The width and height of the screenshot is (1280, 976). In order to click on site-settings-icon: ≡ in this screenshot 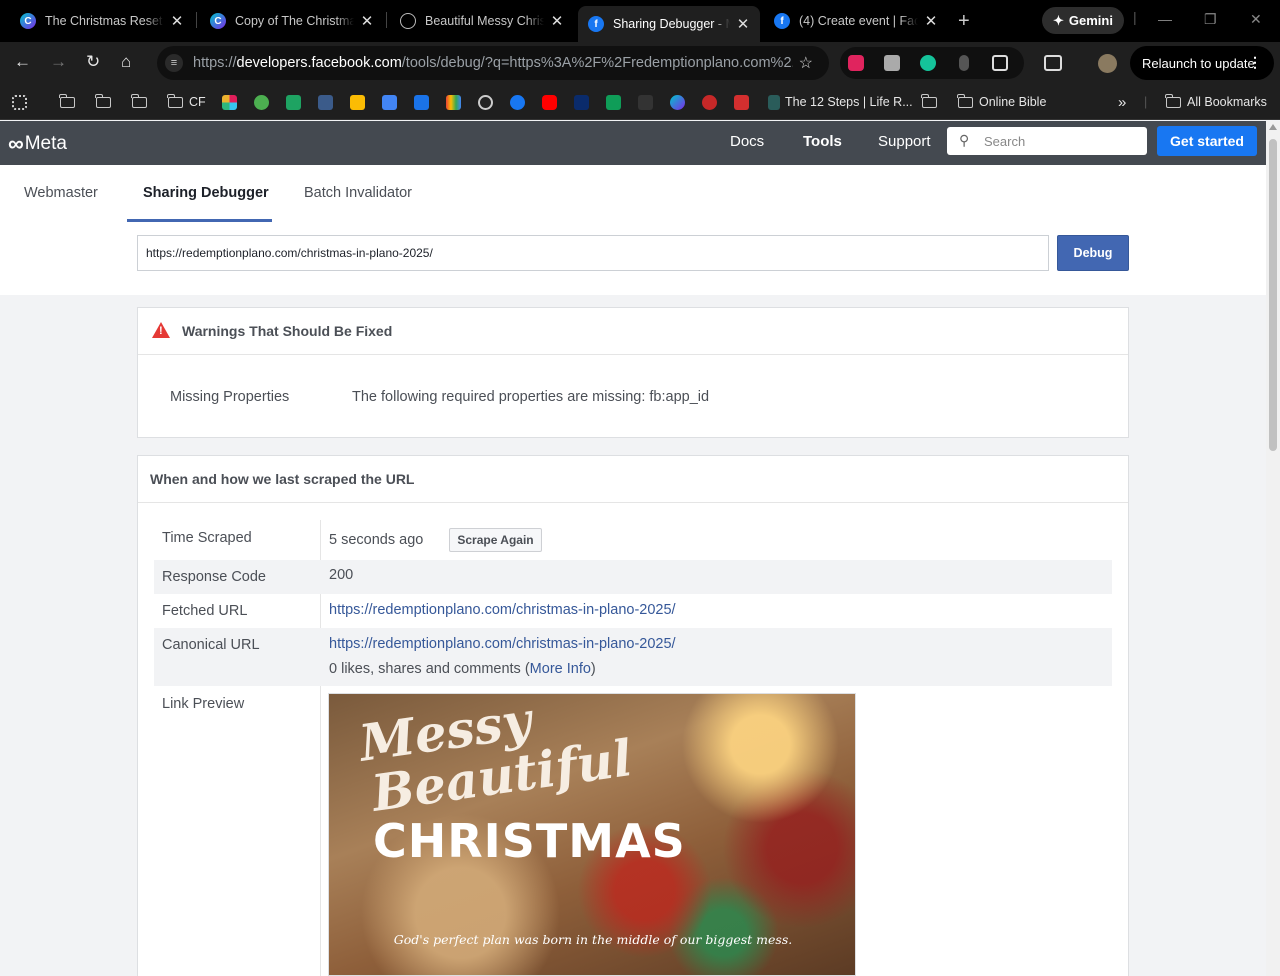, I will do `click(174, 63)`.